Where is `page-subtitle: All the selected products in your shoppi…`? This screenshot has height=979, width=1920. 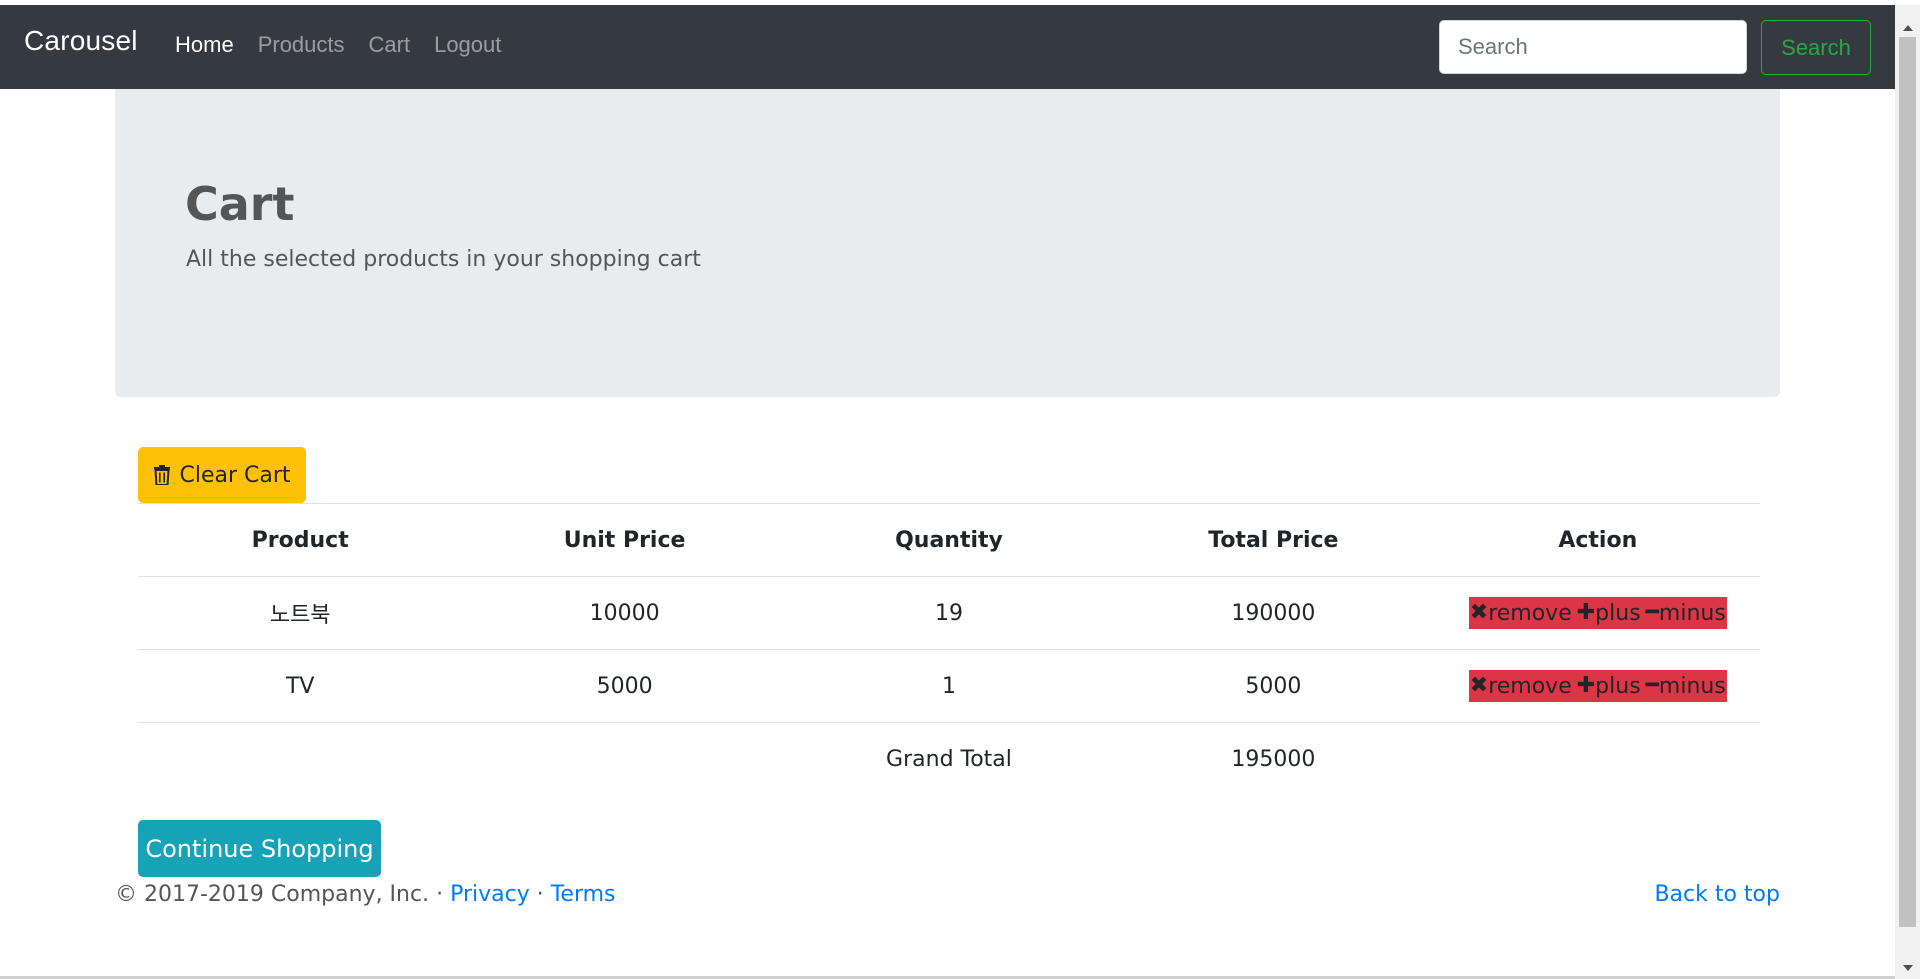
page-subtitle: All the selected products in your shoppi… is located at coordinates (443, 259).